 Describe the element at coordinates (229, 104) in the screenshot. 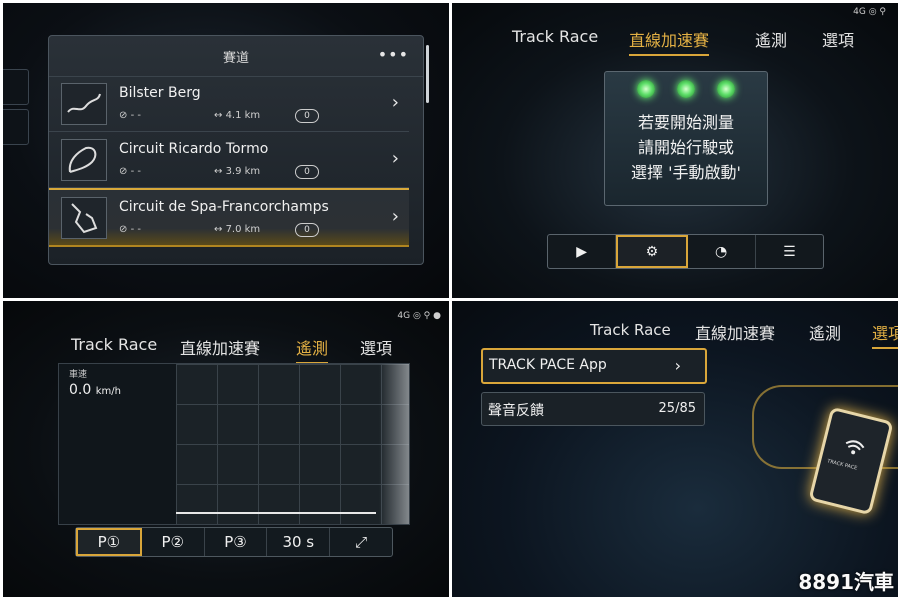

I see `track-row: Bilster Berg ⊘ - - ↔ 4.1 km 0 ›` at that location.